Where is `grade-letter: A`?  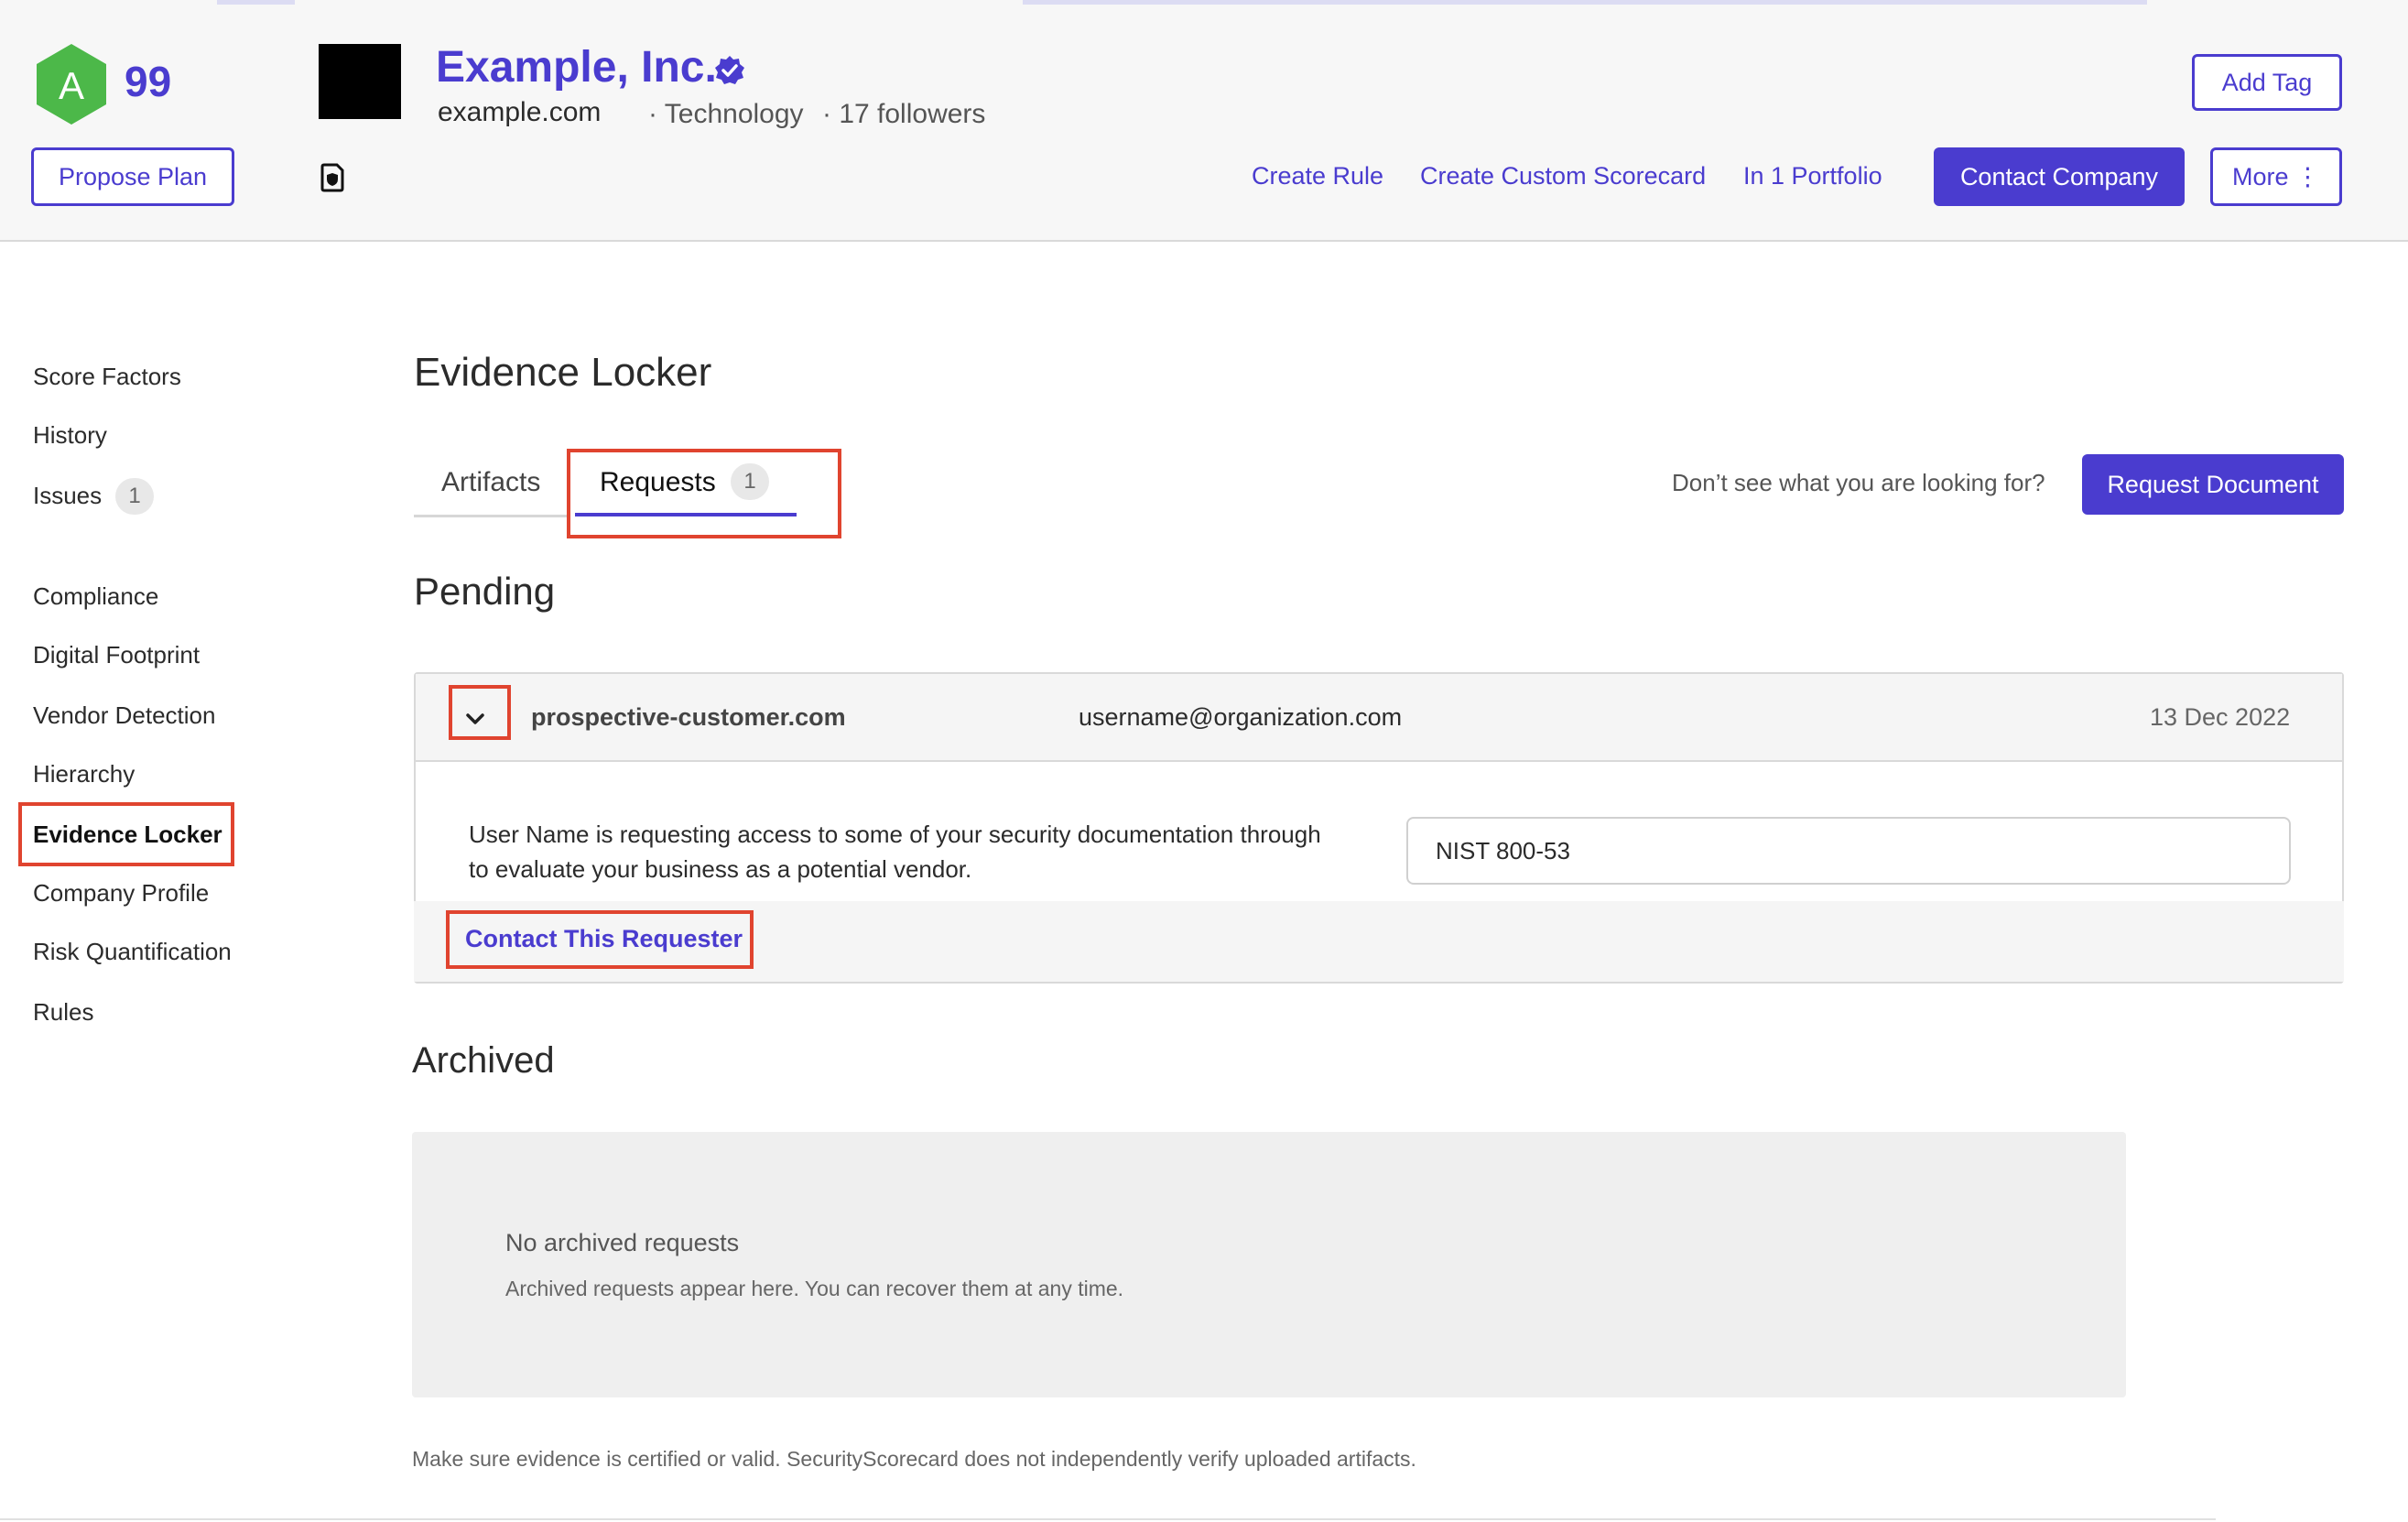 grade-letter: A is located at coordinates (71, 85).